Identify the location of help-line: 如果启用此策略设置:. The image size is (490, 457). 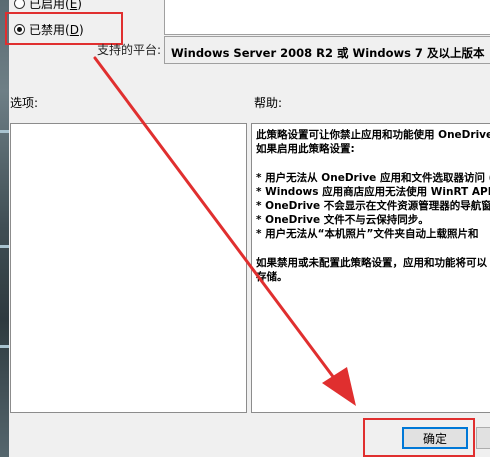
(305, 149).